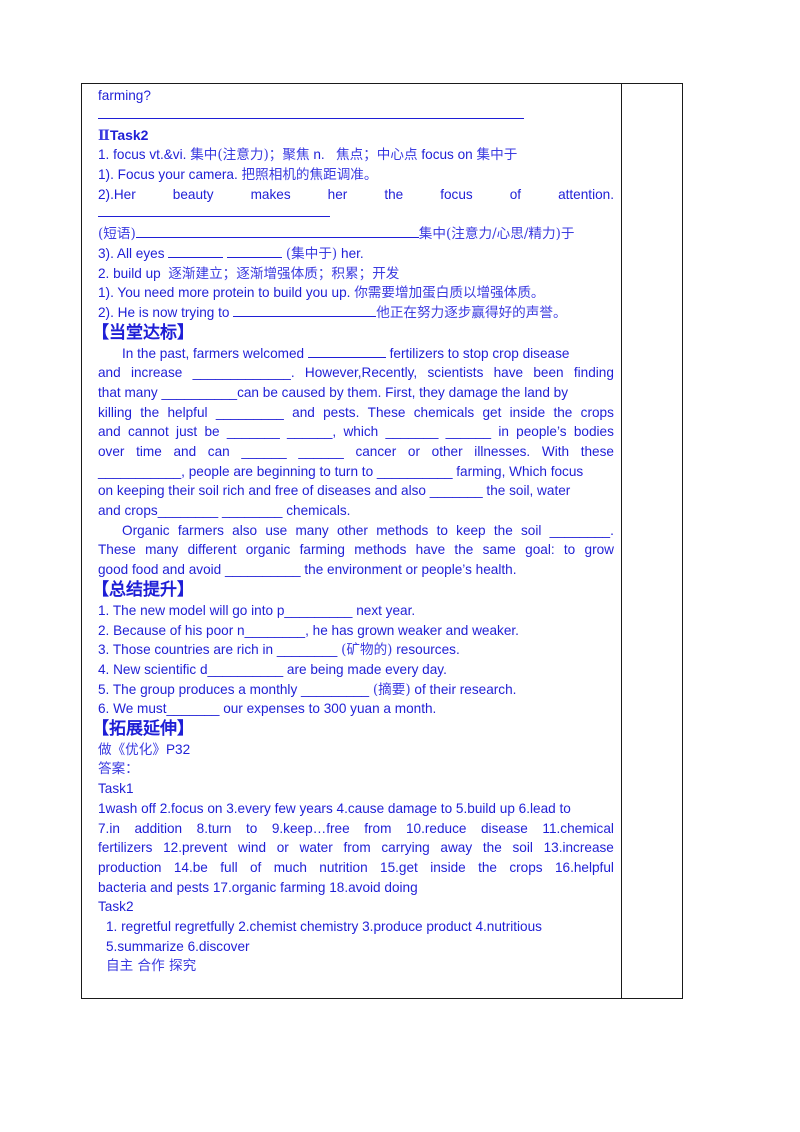 Image resolution: width=800 pixels, height=1132 pixels. Describe the element at coordinates (214, 828) in the screenshot. I see `word: 8.turn` at that location.